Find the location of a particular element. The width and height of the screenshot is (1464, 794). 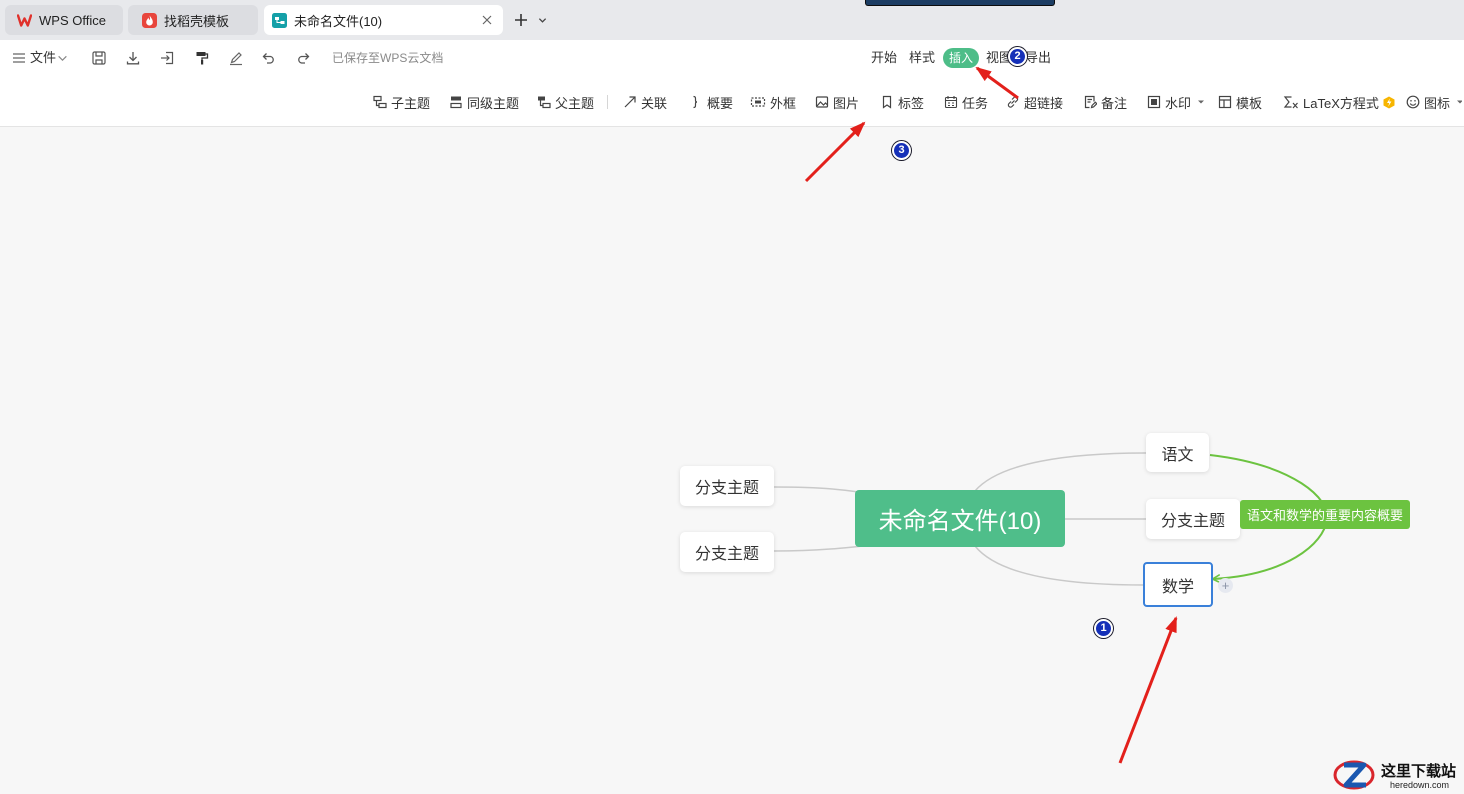

subtopic-label: 子主题 is located at coordinates (411, 103).